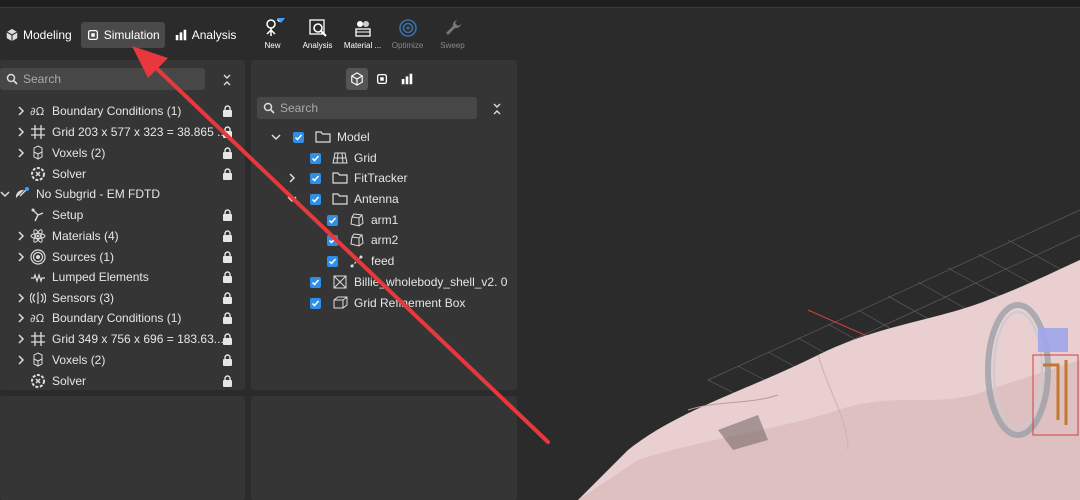 This screenshot has width=1080, height=500. What do you see at coordinates (281, 20) in the screenshot?
I see `dropdown-caret-icon` at bounding box center [281, 20].